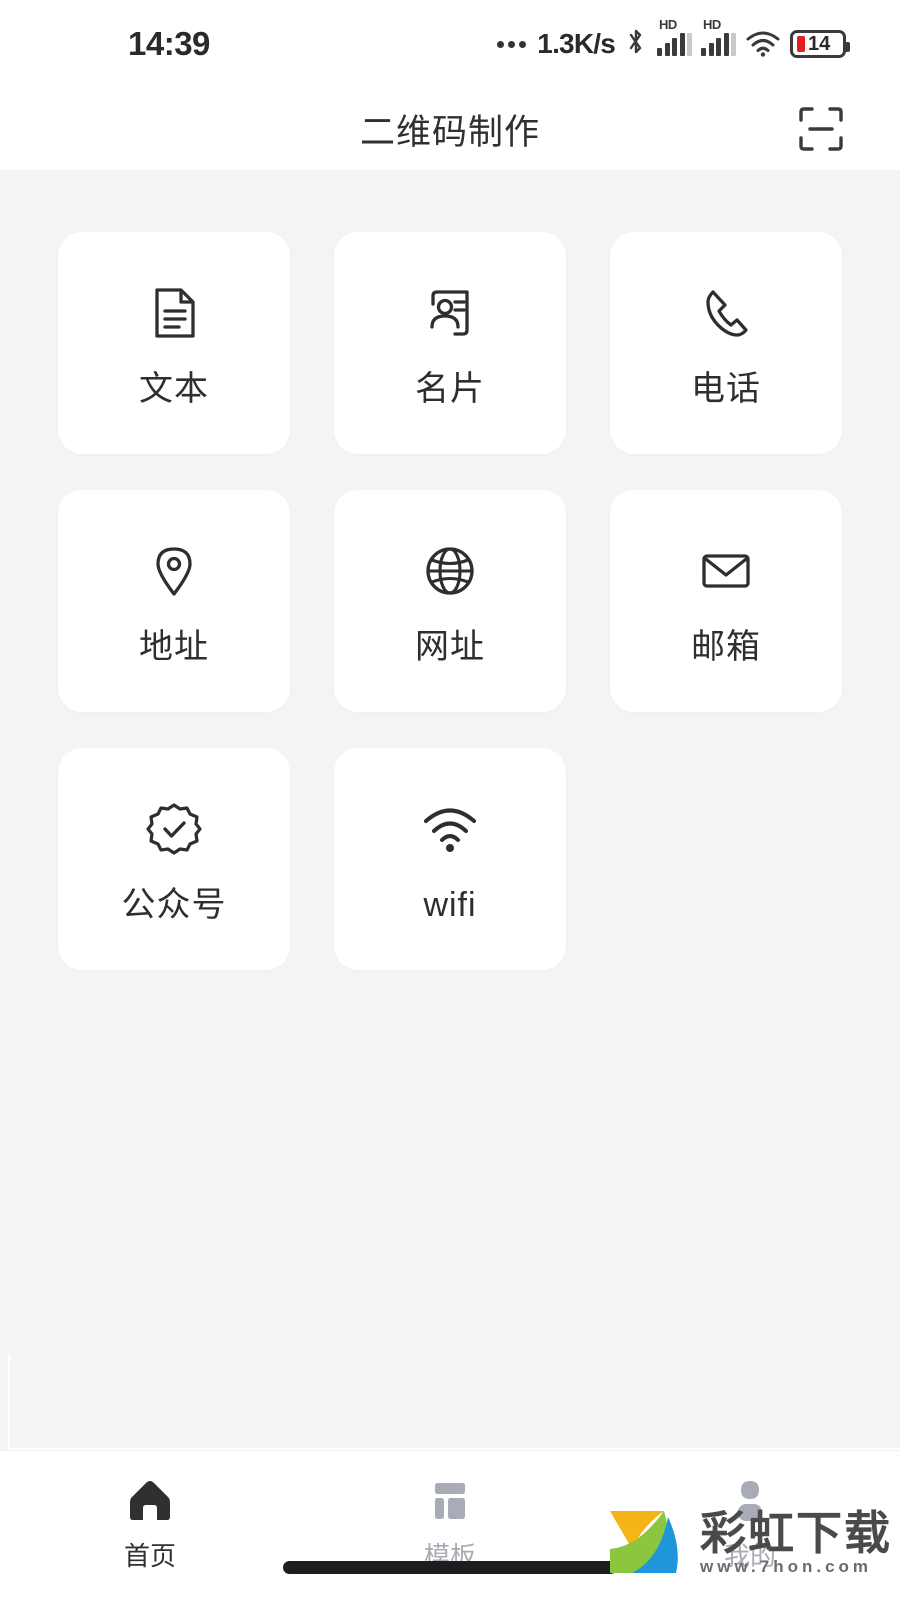 This screenshot has height=1600, width=900. Describe the element at coordinates (450, 571) in the screenshot. I see `globe-icon` at that location.